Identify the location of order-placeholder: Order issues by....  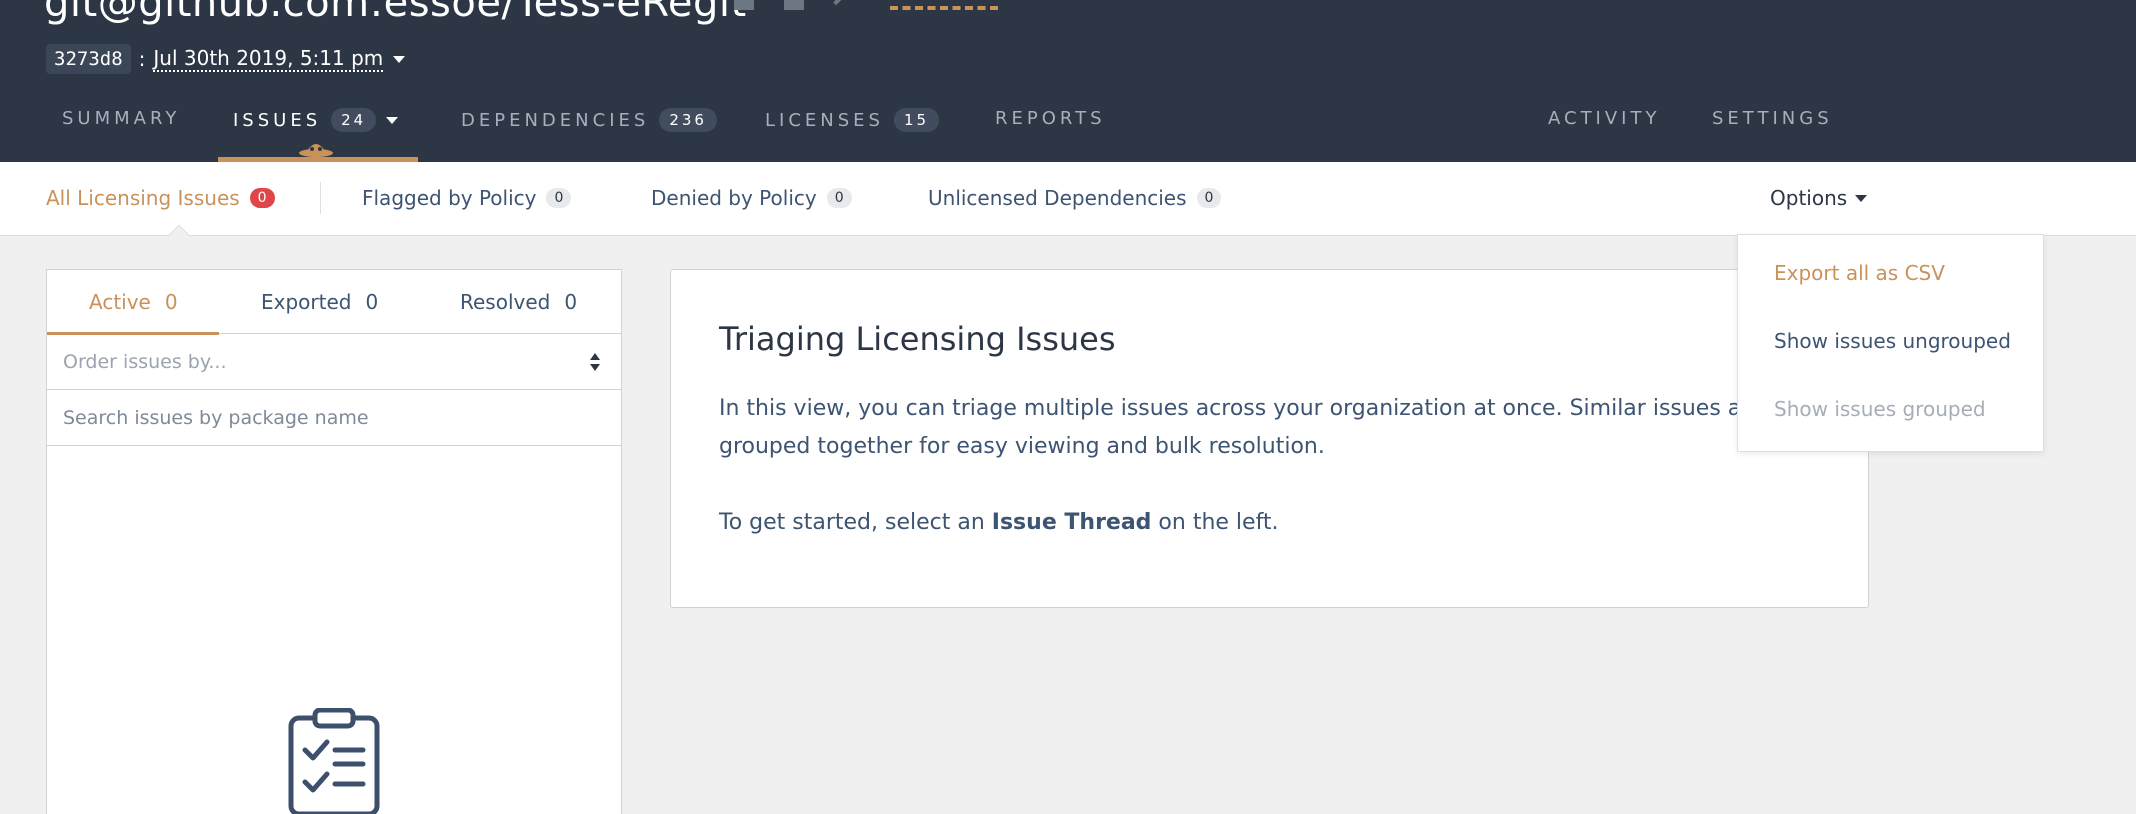
(145, 362).